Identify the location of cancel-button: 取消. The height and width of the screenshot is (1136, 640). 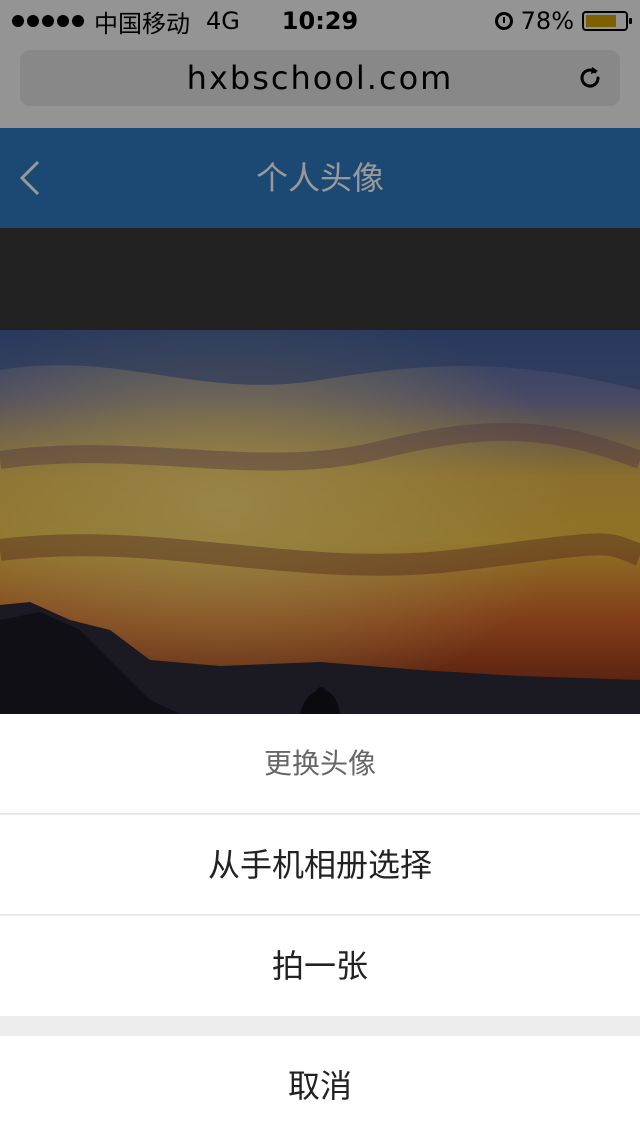
(320, 1086).